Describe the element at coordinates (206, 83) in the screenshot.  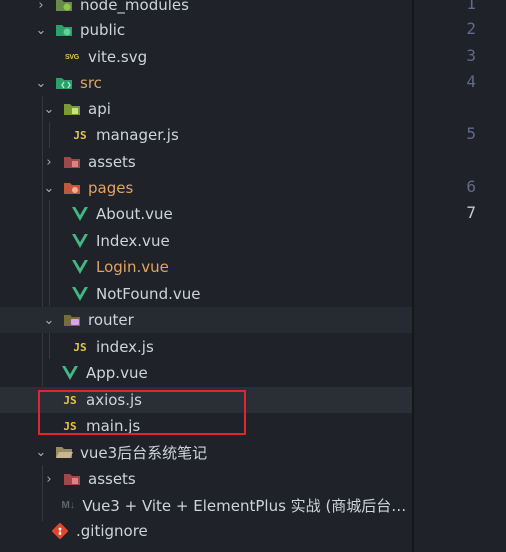
I see `tree-item-src: ⌄ src` at that location.